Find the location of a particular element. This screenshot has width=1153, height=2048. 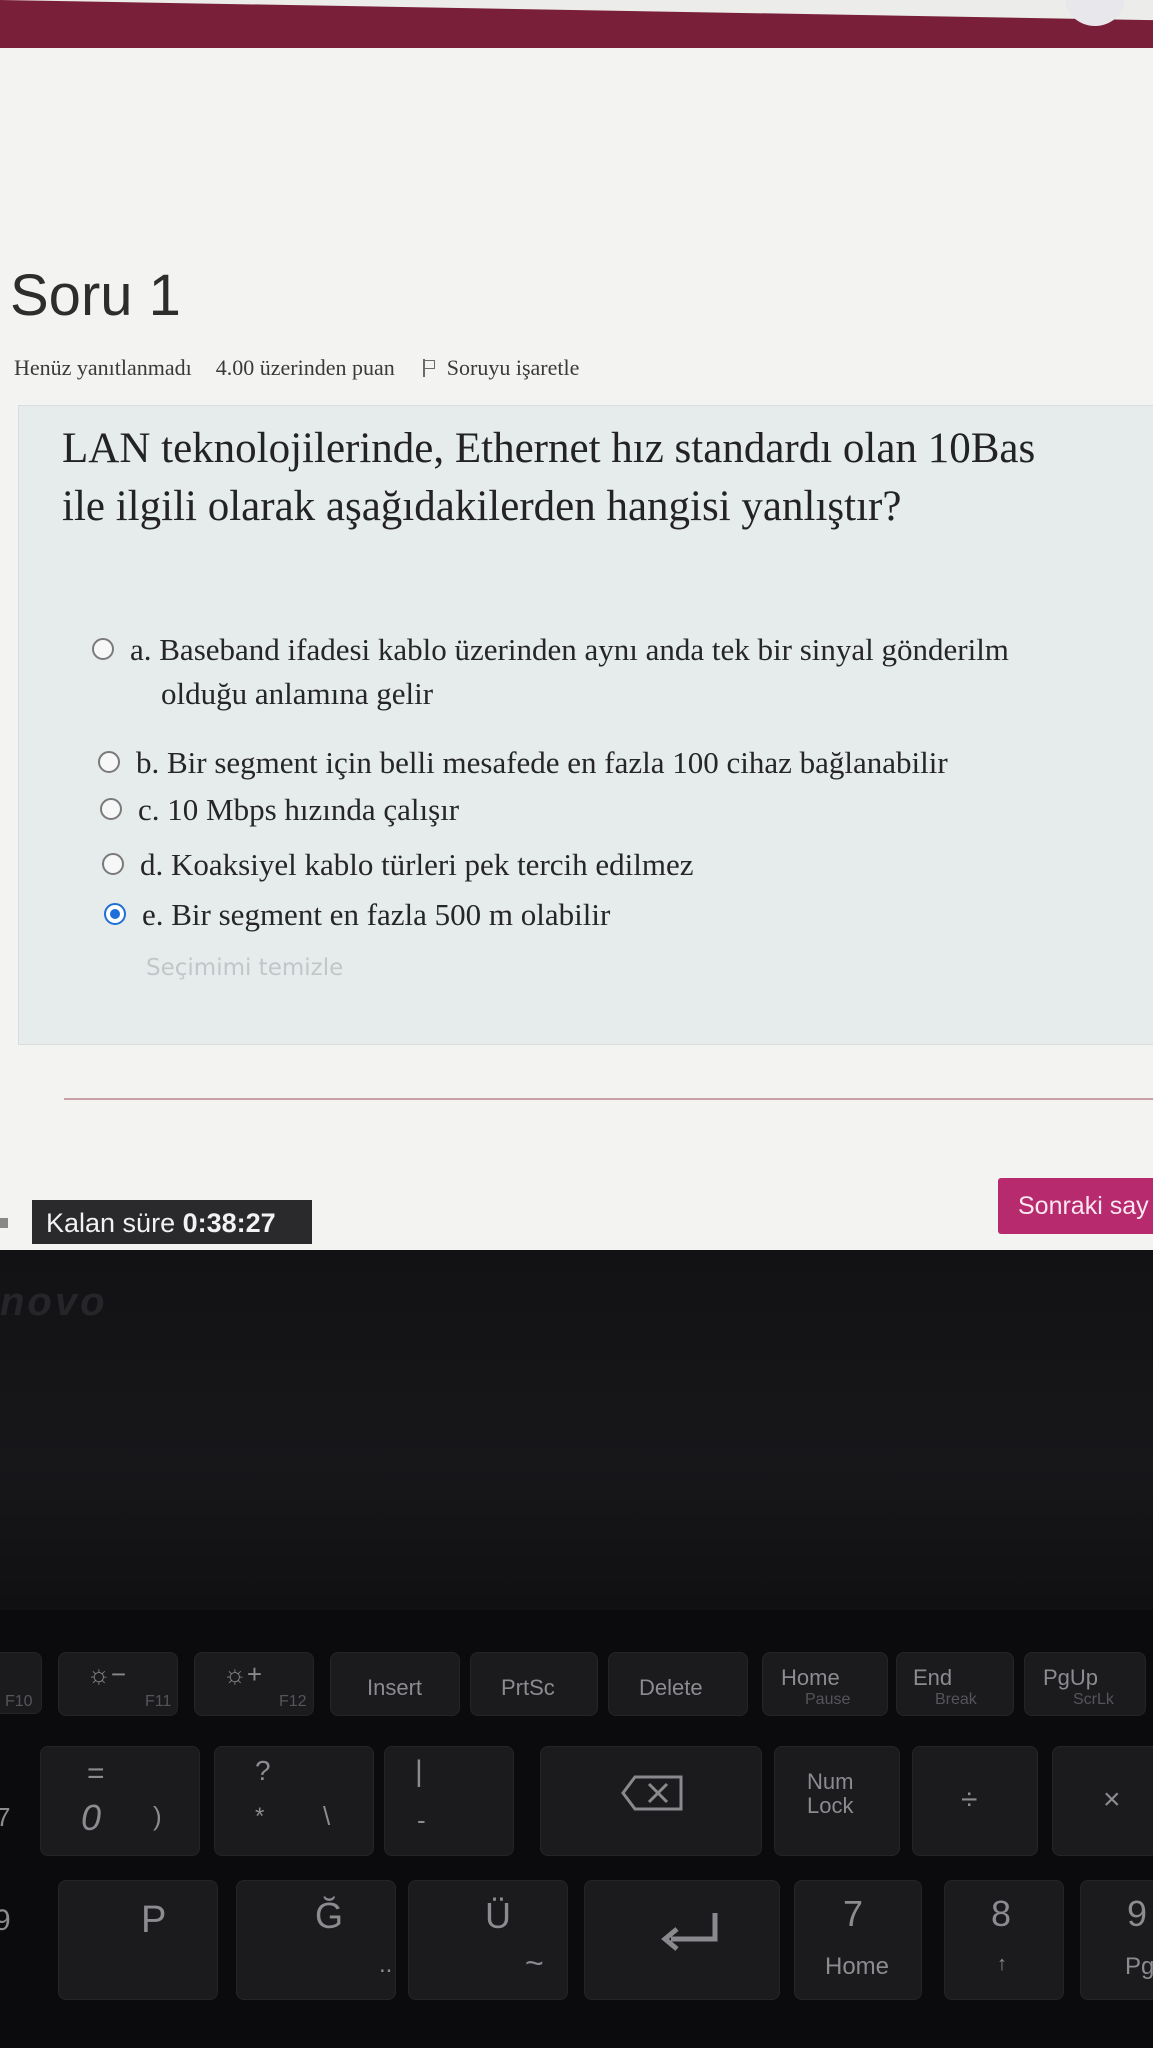

question-points: 4.00 üzerinden puan is located at coordinates (305, 367).